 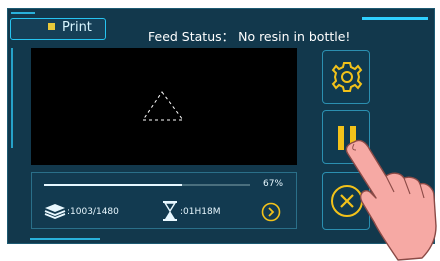 What do you see at coordinates (200, 212) in the screenshot?
I see `remaining-time: :01H18M` at bounding box center [200, 212].